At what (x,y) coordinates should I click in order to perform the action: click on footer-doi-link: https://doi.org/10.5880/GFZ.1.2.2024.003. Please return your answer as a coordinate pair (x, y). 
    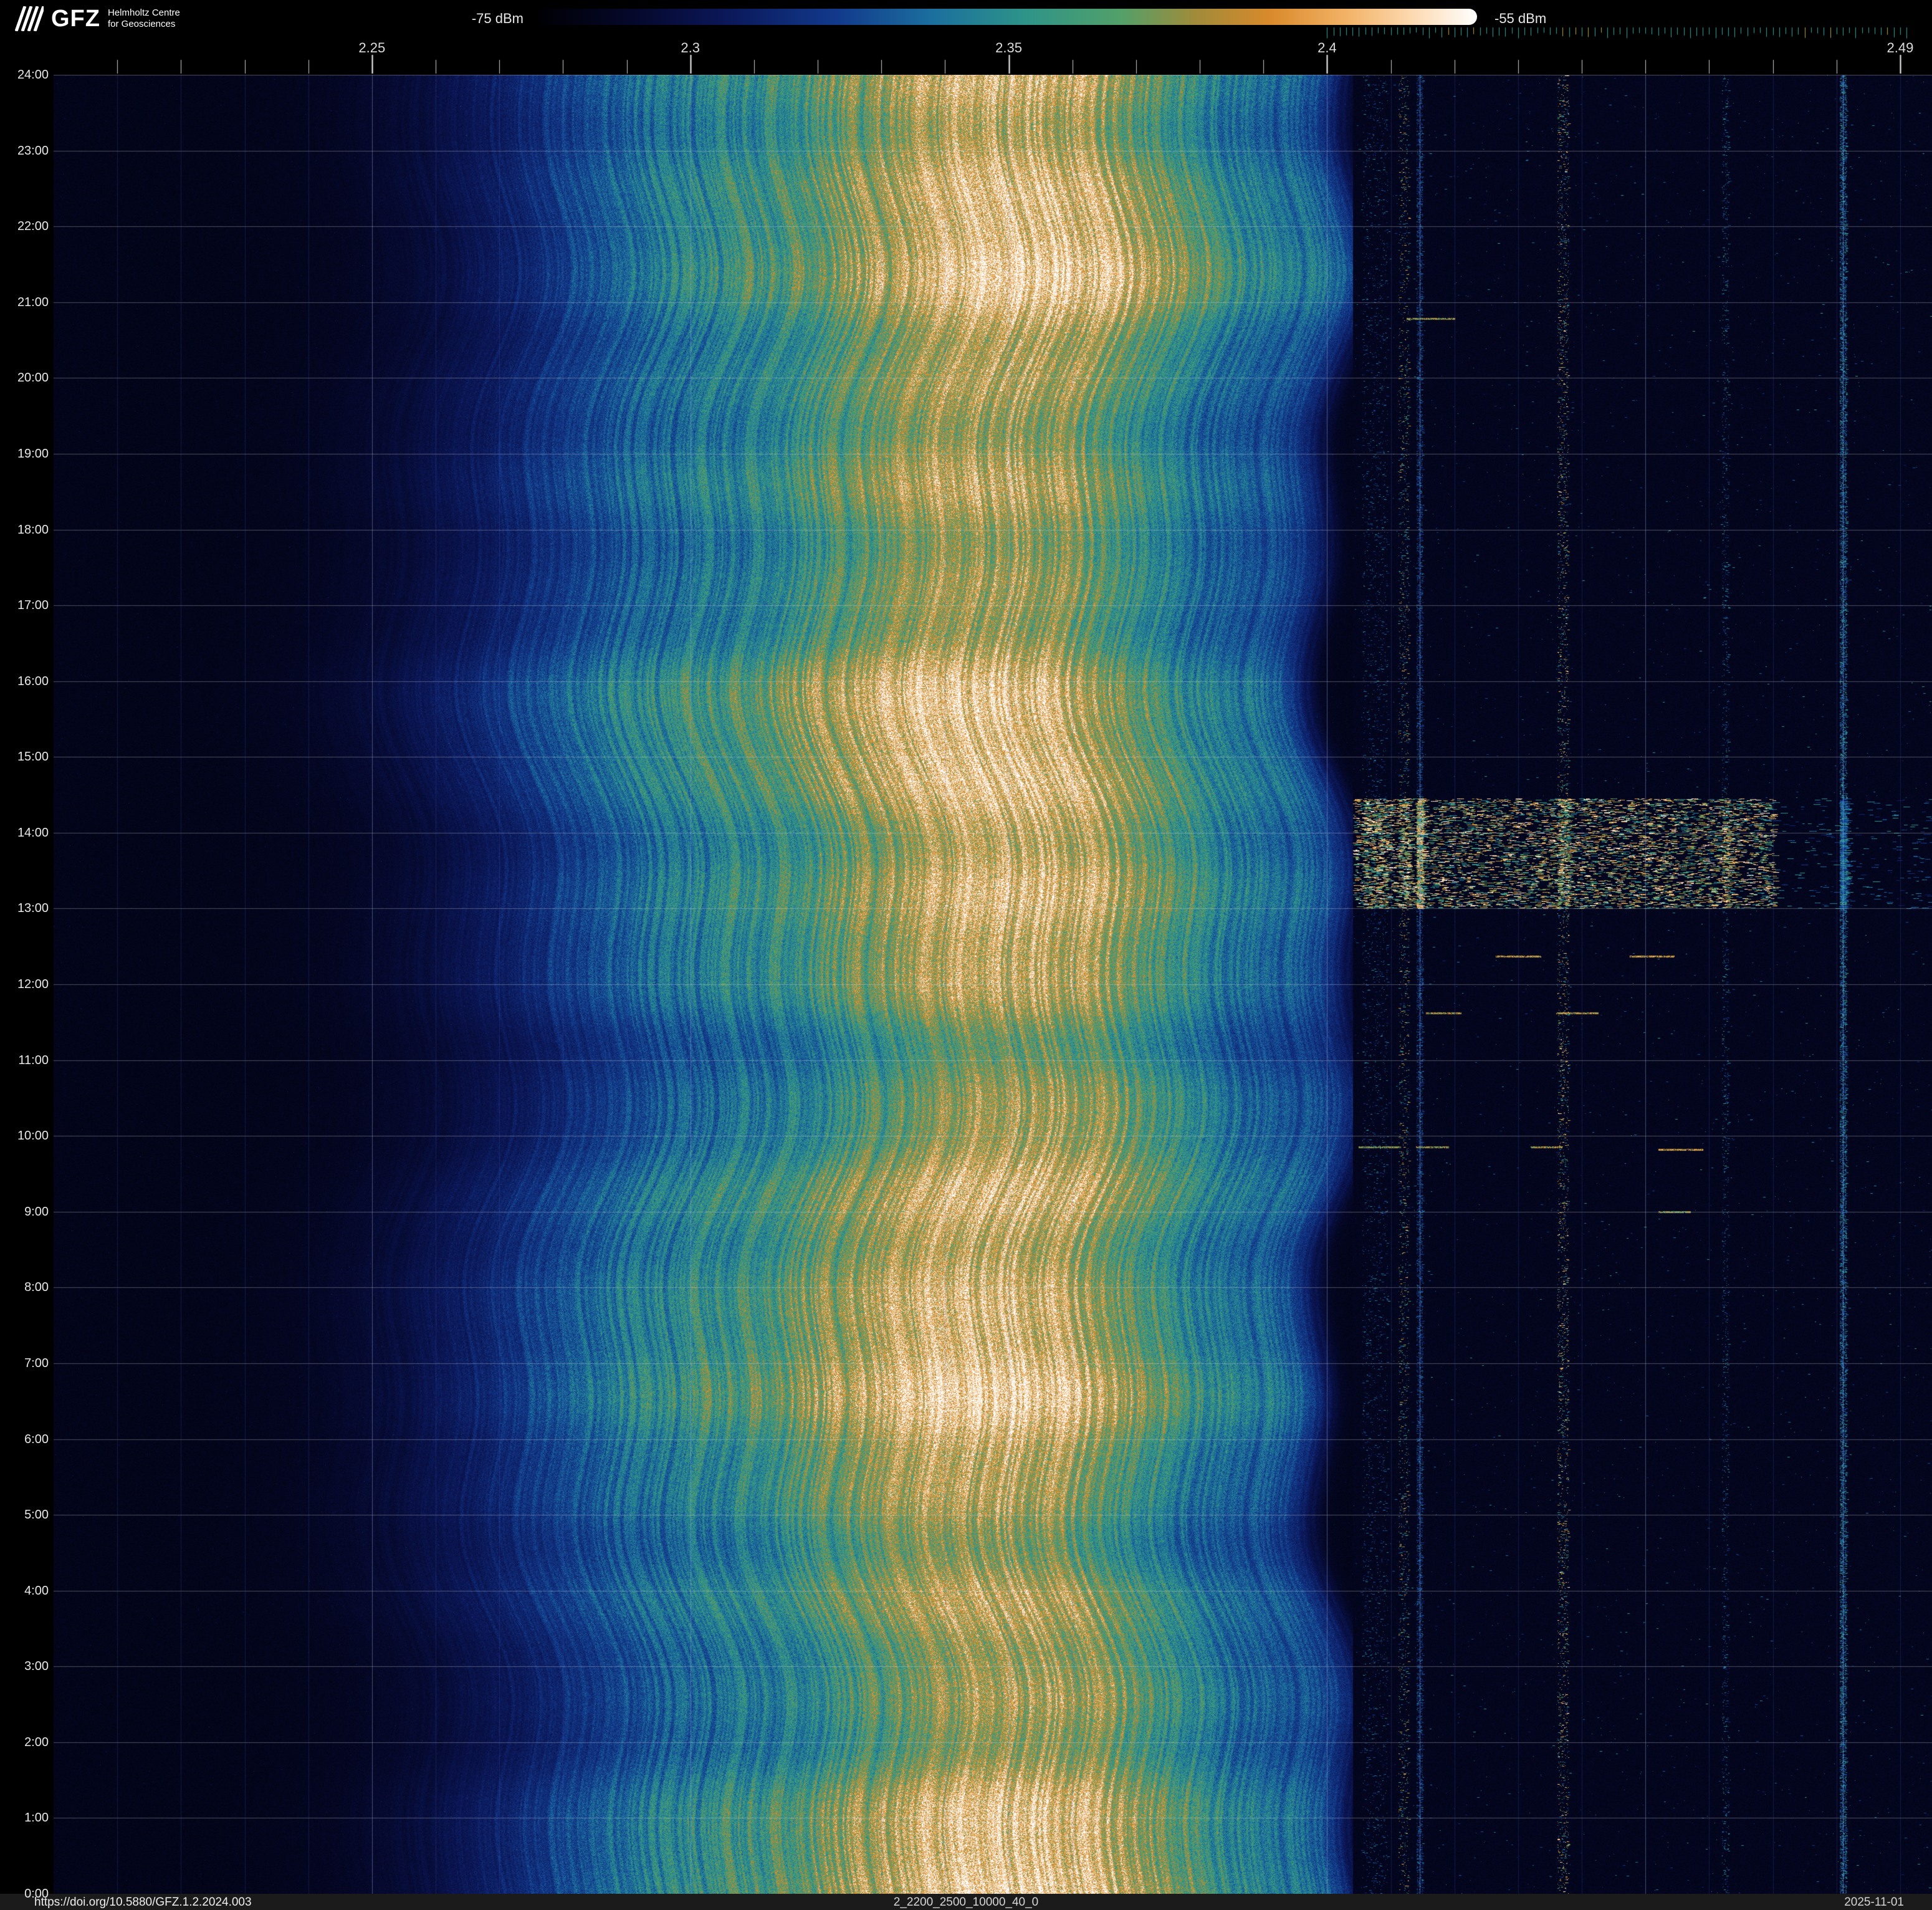
    Looking at the image, I should click on (143, 1902).